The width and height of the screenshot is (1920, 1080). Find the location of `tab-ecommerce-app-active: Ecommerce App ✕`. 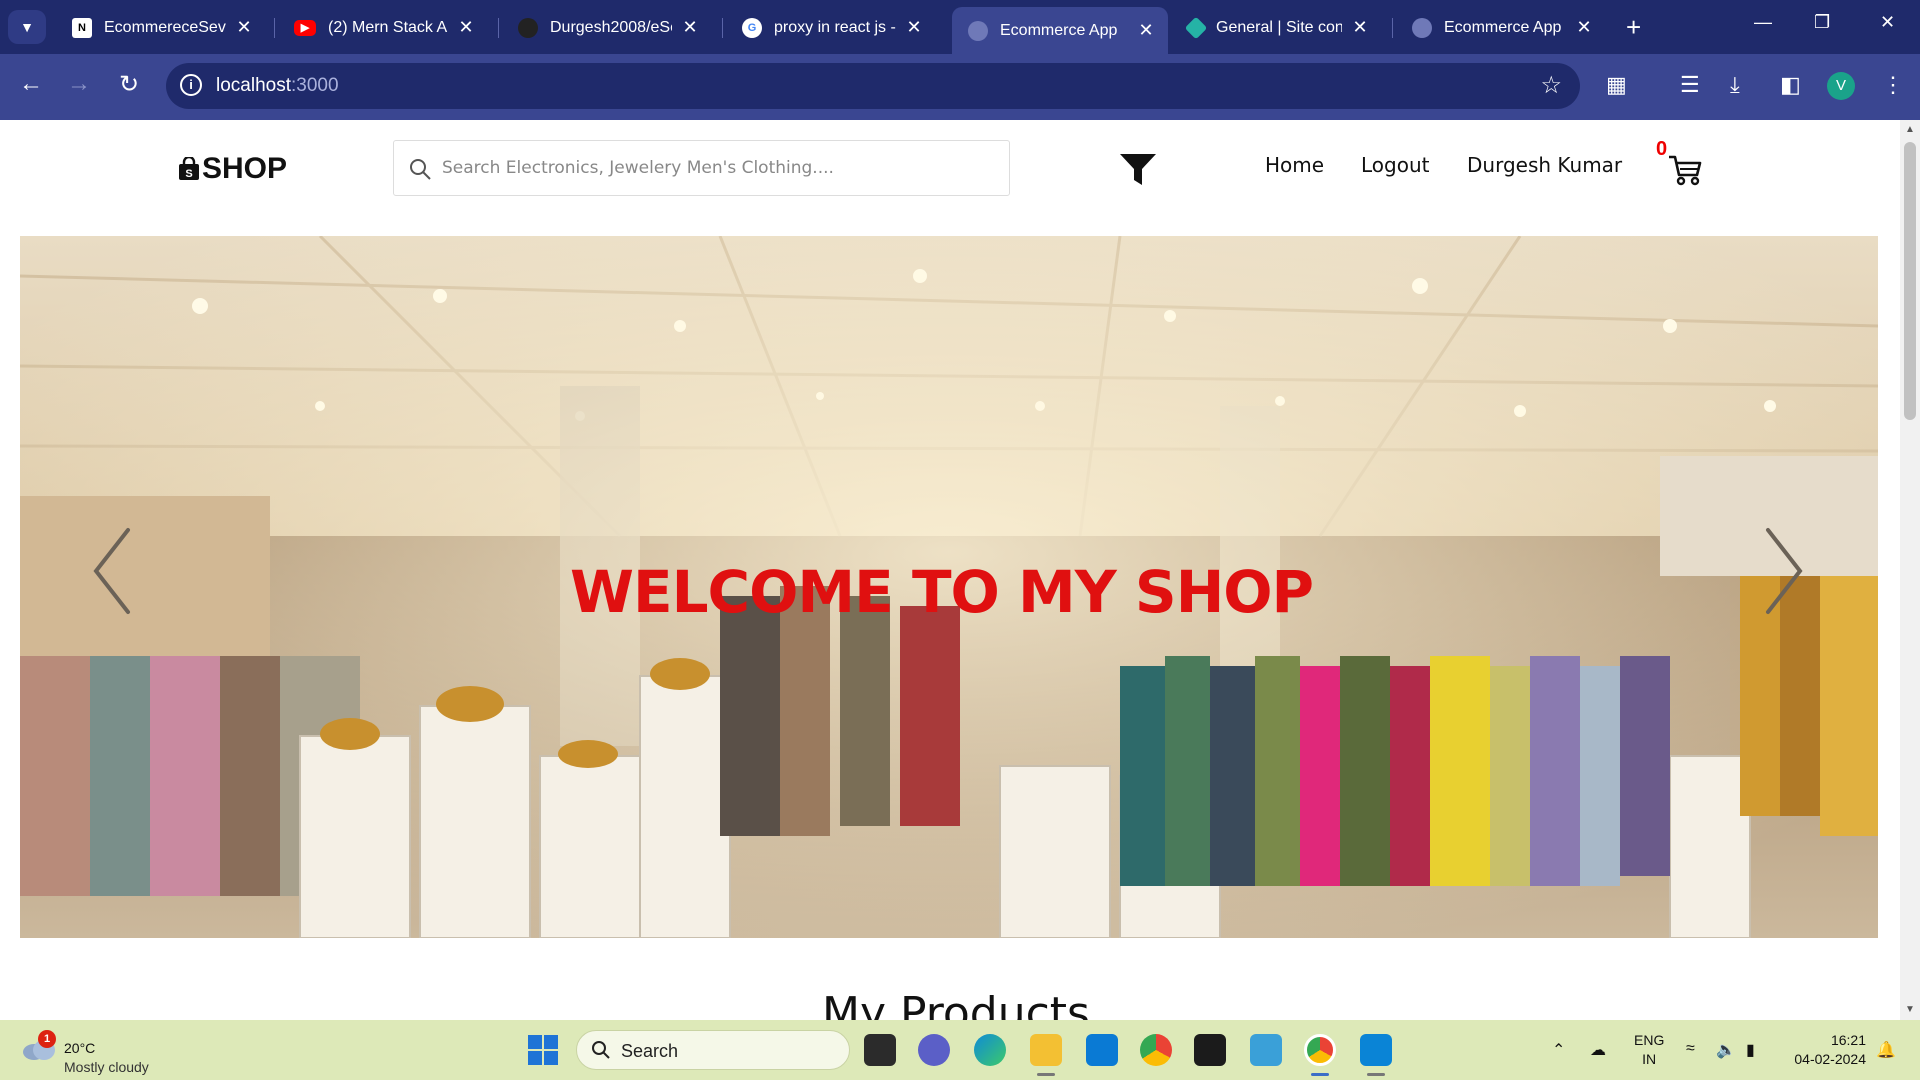

tab-ecommerce-app-active: Ecommerce App ✕ is located at coordinates (1060, 30).